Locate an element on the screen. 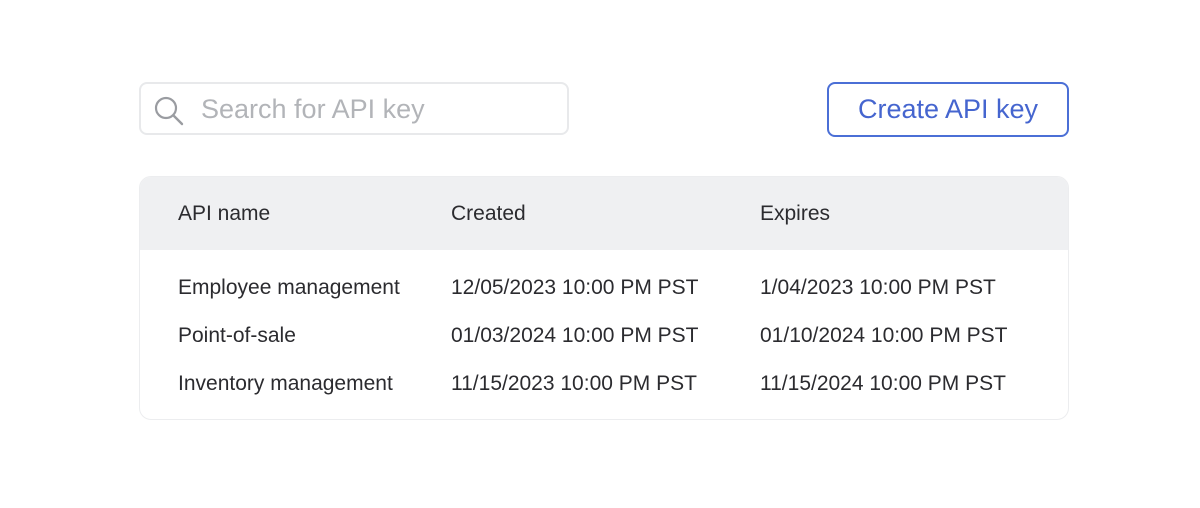  api-name-cell: Inventory management is located at coordinates (285, 383).